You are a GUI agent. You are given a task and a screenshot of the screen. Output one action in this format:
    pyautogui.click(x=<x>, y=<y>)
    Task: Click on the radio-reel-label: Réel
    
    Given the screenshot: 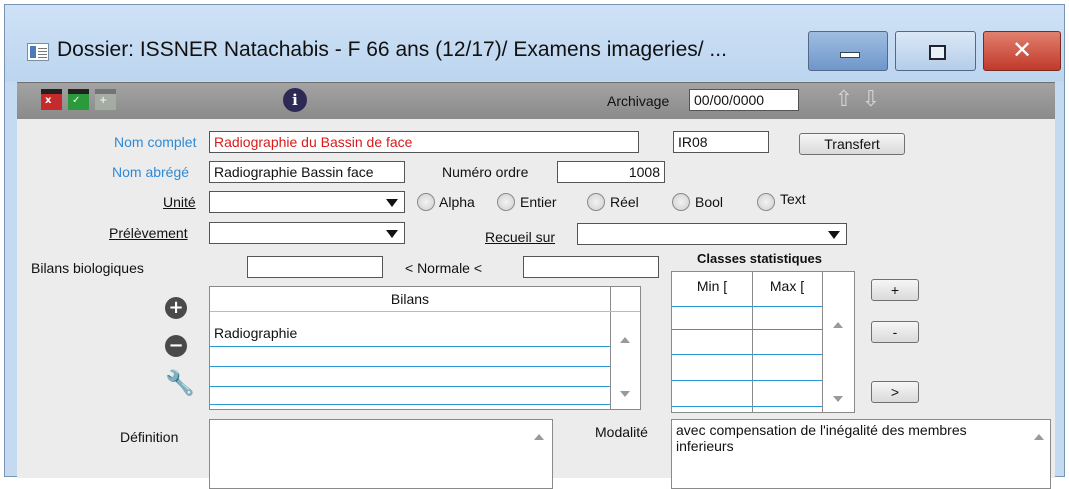 What is the action you would take?
    pyautogui.click(x=624, y=202)
    